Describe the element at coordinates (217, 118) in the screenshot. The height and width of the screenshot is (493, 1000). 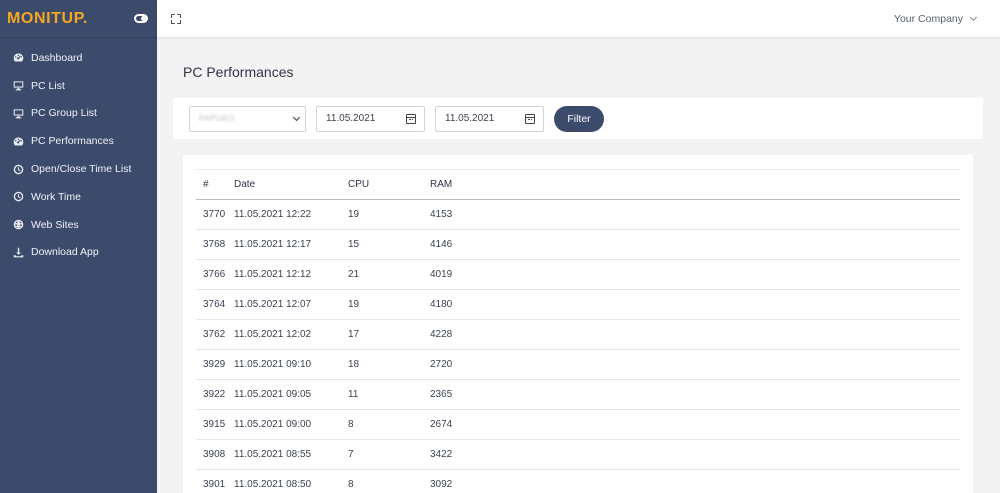
I see `pc-select-value: PAPUKO` at that location.